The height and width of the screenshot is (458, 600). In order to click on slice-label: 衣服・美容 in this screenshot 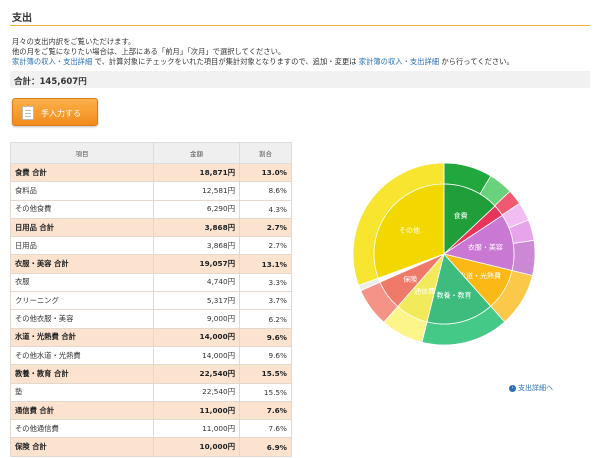, I will do `click(485, 246)`.